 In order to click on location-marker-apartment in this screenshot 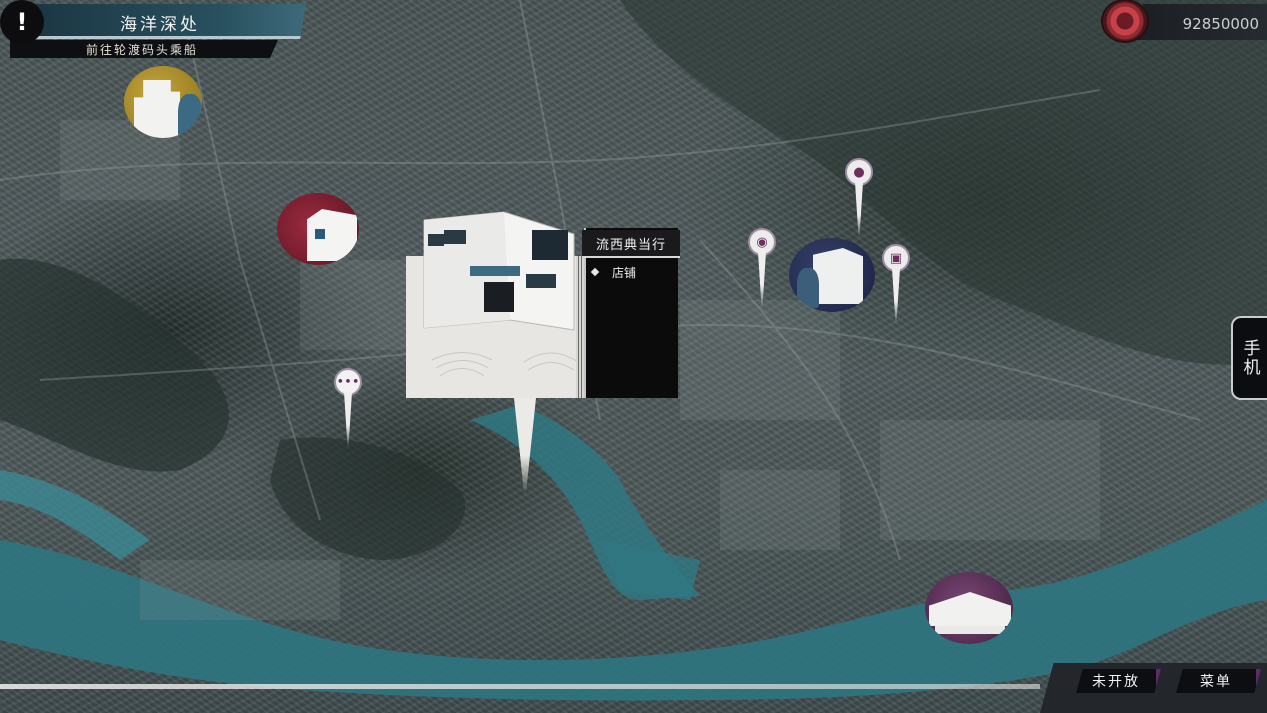, I will do `click(163, 102)`.